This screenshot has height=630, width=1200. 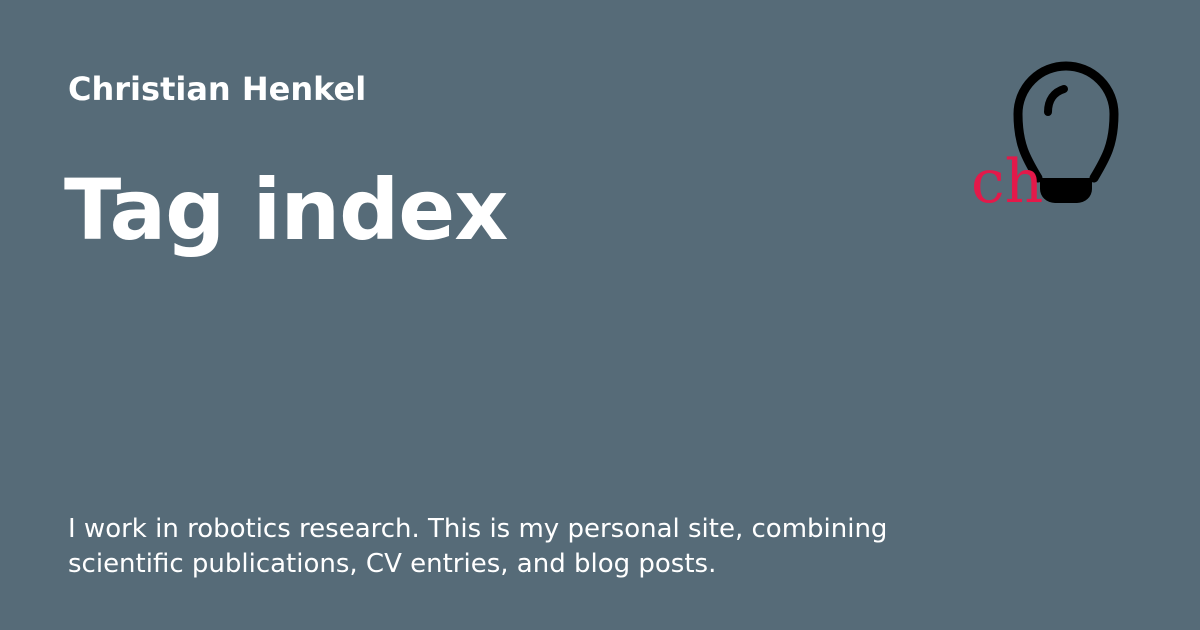 I want to click on bulb-highlight, so click(x=1056, y=100).